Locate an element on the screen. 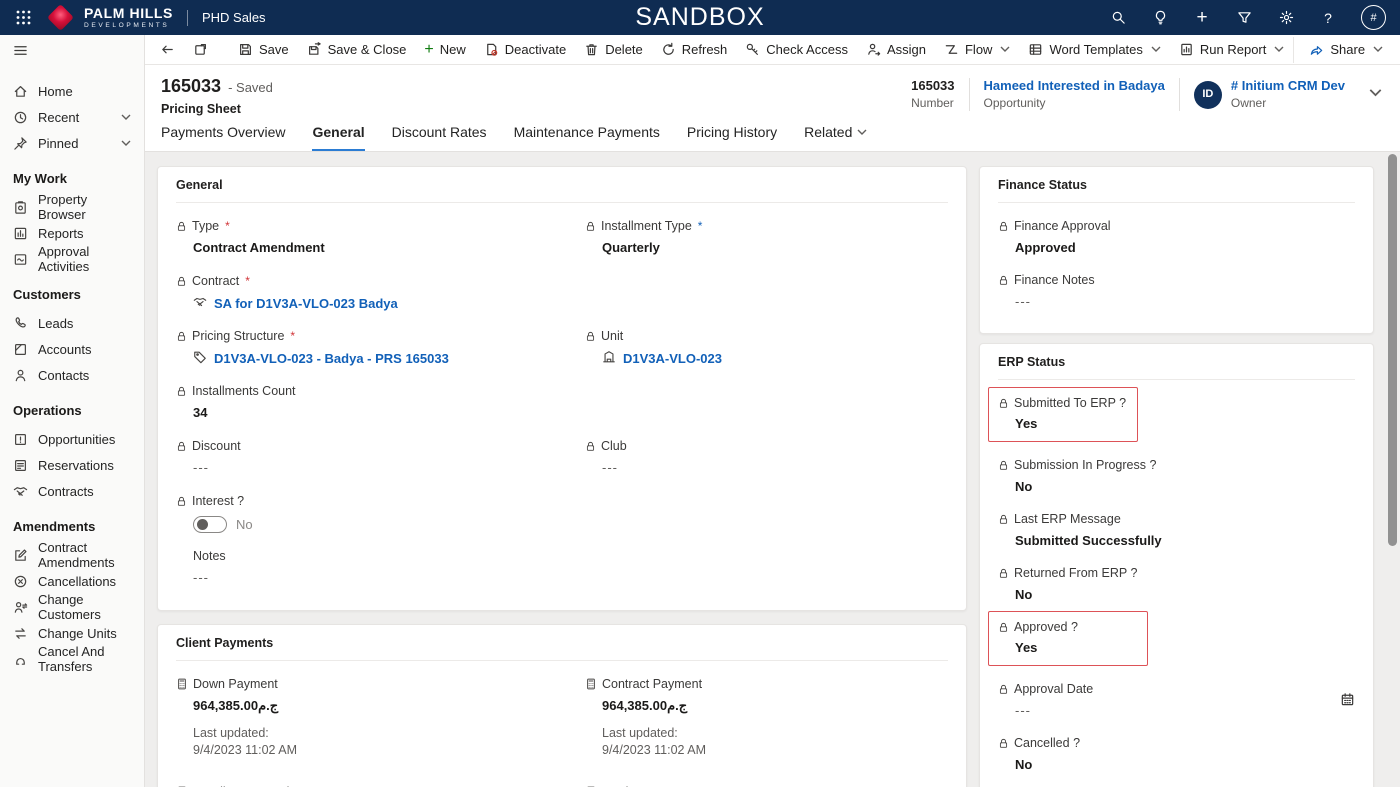  record-id: 165033 is located at coordinates (191, 86).